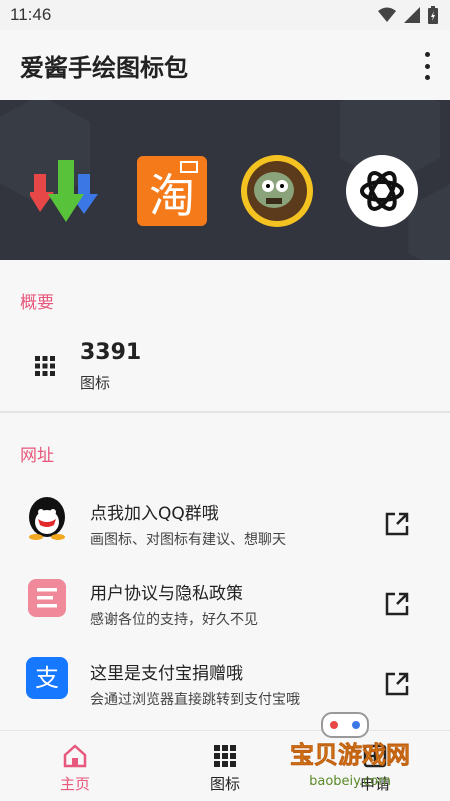 Image resolution: width=450 pixels, height=801 pixels. Describe the element at coordinates (95, 383) in the screenshot. I see `icon-count-label: 图标` at that location.